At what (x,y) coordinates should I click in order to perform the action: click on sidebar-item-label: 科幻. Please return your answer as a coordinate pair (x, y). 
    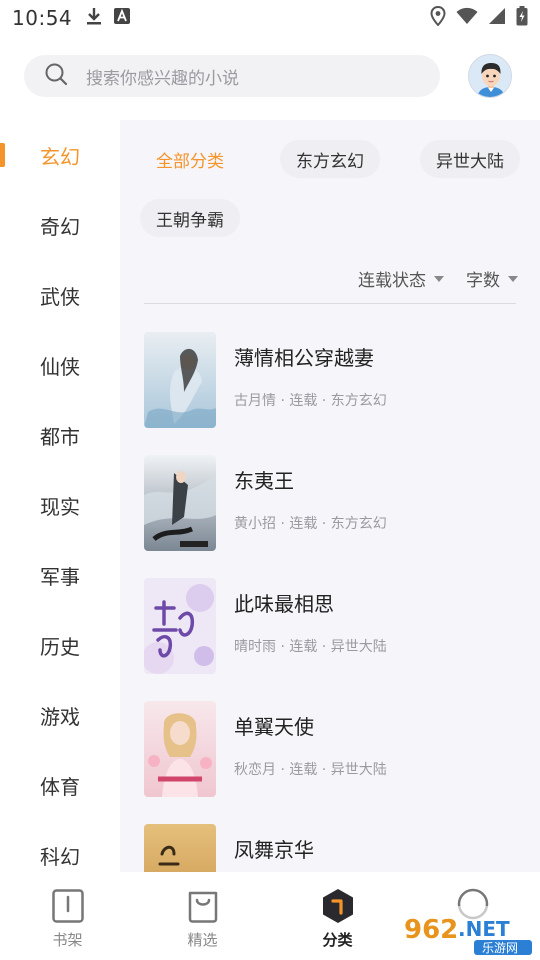
    Looking at the image, I should click on (60, 856).